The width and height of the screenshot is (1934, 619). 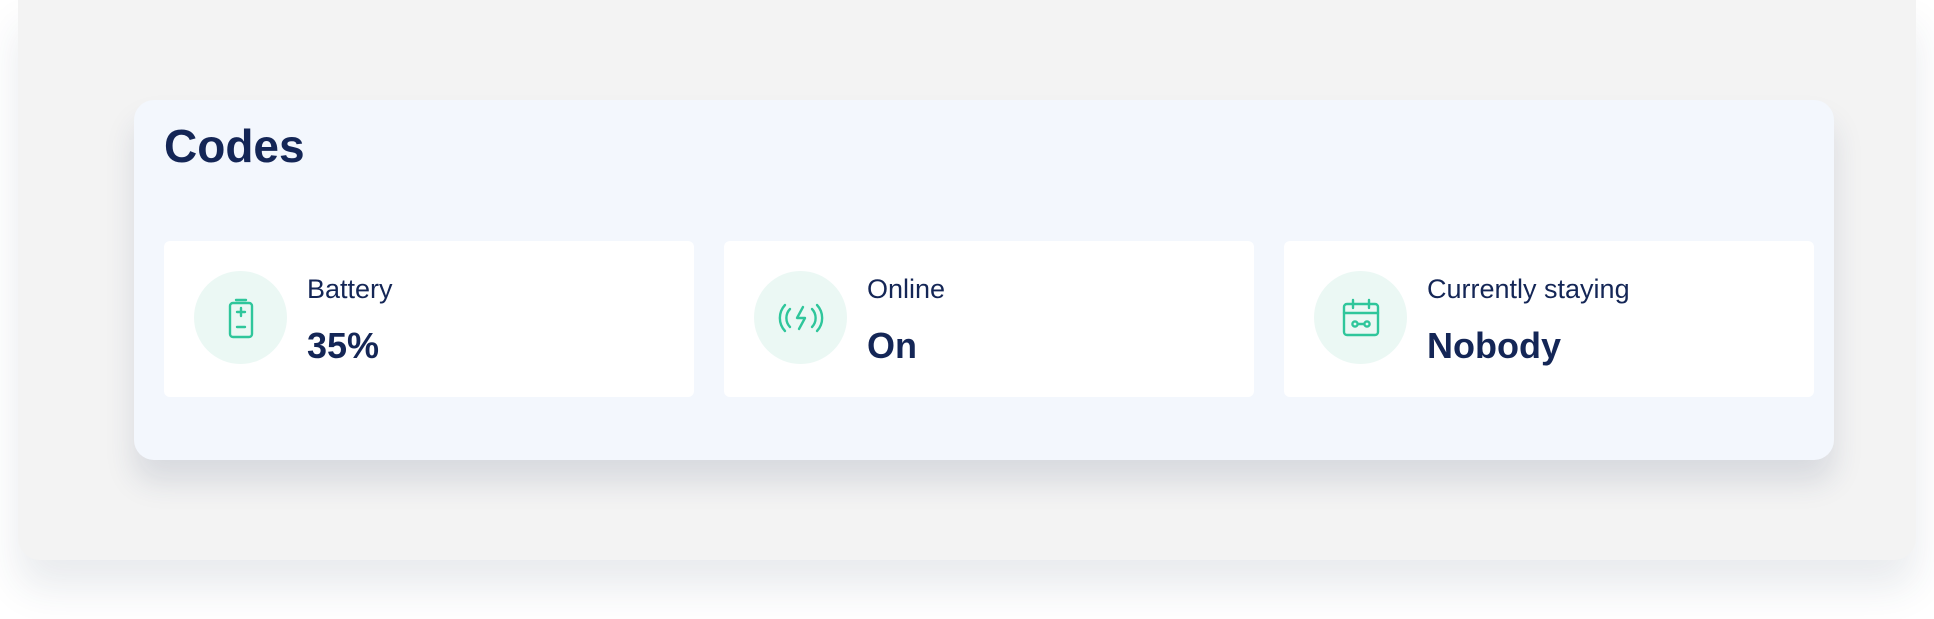 I want to click on currently-staying-card: Currently staying Nobody, so click(x=1549, y=319).